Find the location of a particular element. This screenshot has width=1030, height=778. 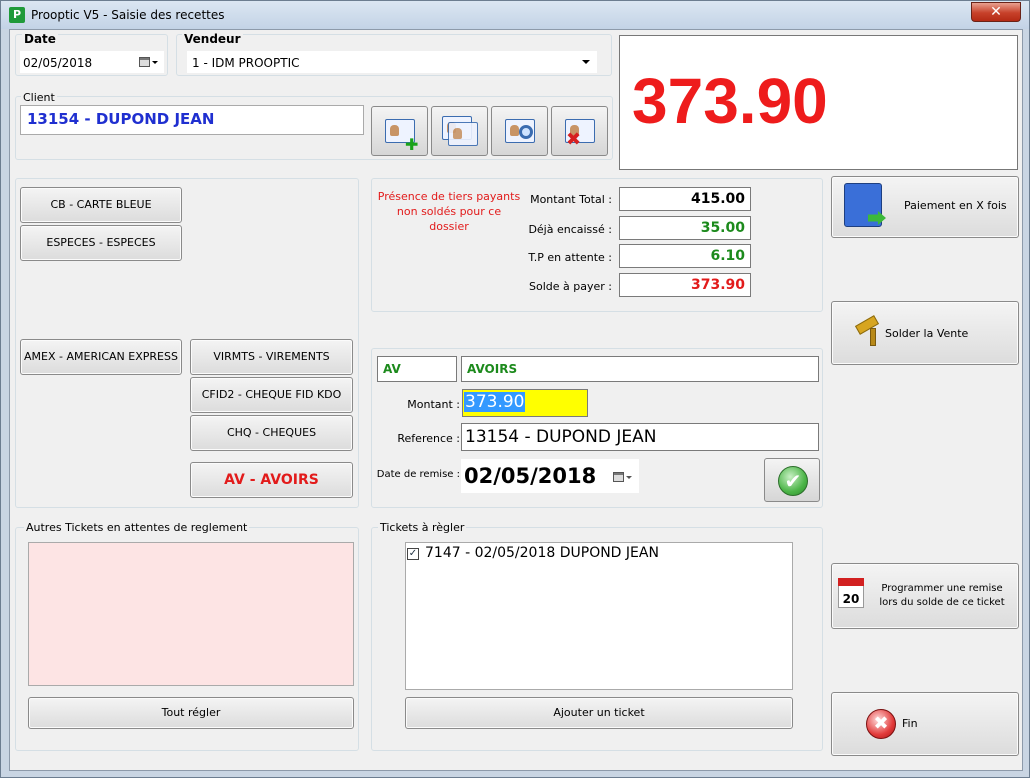

client-field: 13154 - DUPOND JEAN is located at coordinates (192, 120).